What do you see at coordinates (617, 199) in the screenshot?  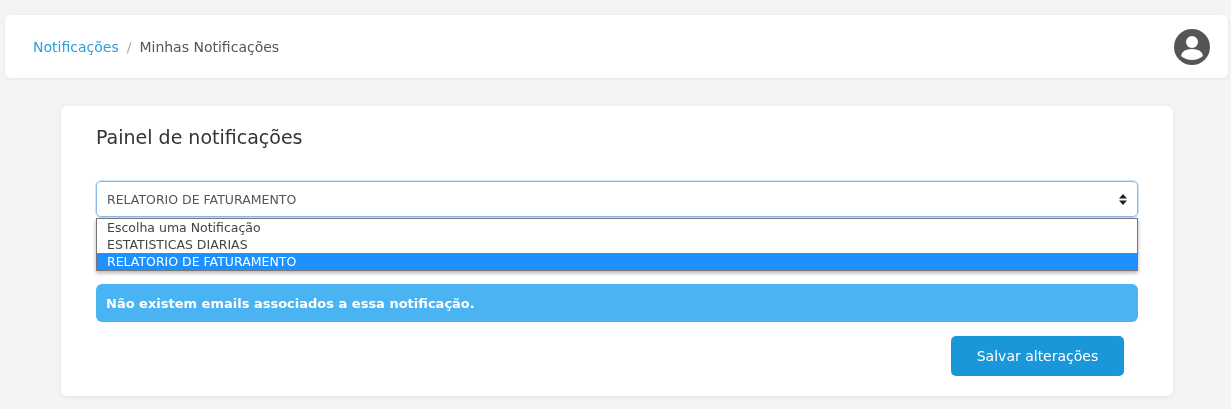 I see `notification-select: RELATORIO DE FATURAMENTO` at bounding box center [617, 199].